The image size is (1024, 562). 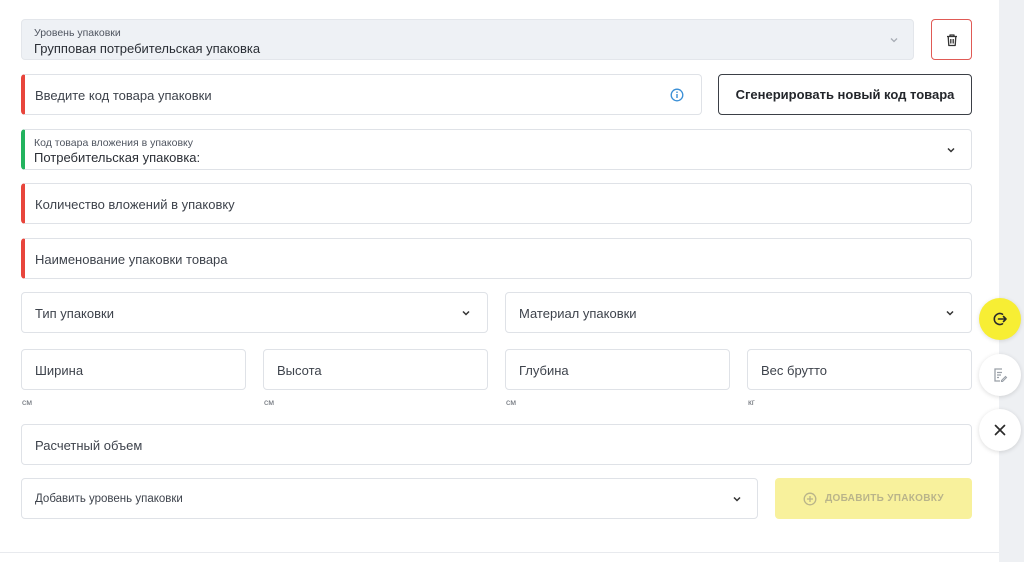 I want to click on document-edit-icon, so click(x=1001, y=375).